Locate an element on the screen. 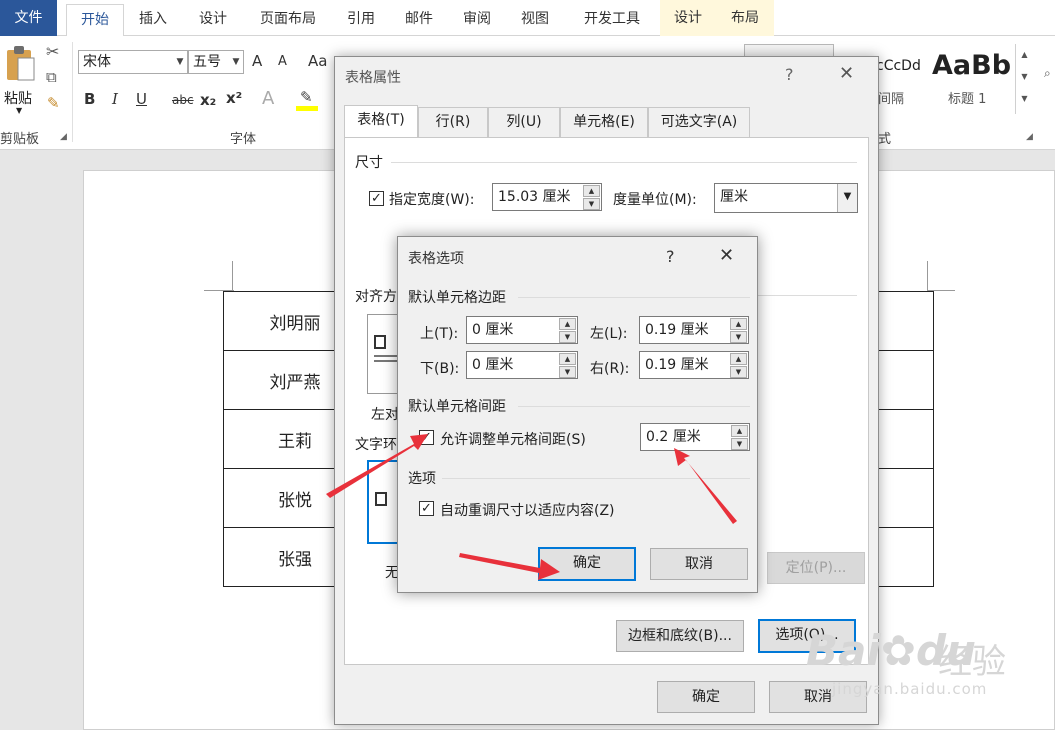 Image resolution: width=1055 pixels, height=730 pixels. top-margin-input: 0 厘米 ▲ ▼ is located at coordinates (522, 330).